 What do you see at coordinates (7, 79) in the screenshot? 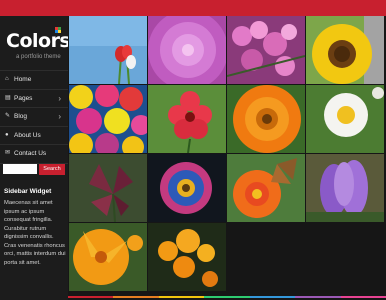
I see `home-icon: ⌂` at bounding box center [7, 79].